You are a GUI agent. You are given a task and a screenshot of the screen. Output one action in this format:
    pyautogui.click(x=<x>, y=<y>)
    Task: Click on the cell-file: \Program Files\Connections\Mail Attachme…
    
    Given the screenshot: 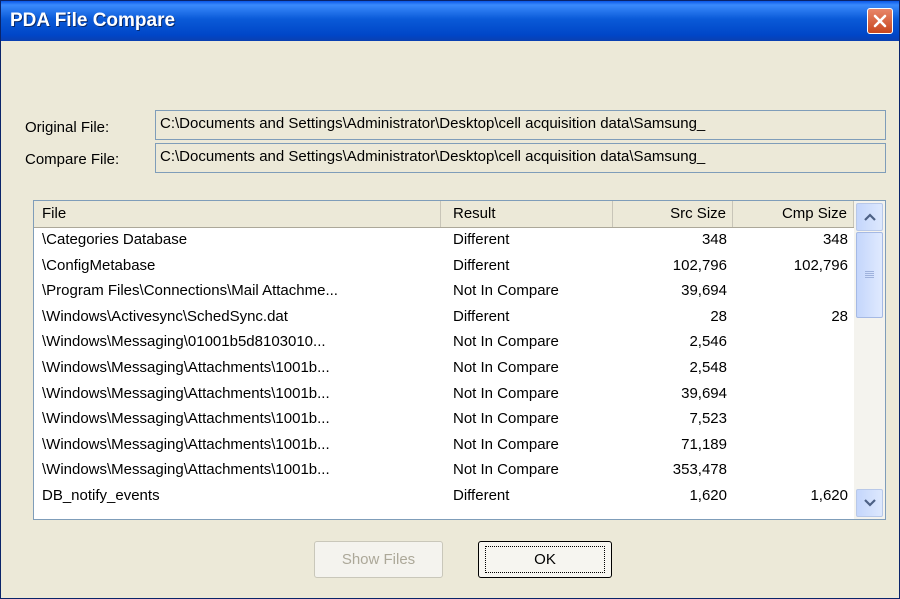 What is the action you would take?
    pyautogui.click(x=190, y=291)
    